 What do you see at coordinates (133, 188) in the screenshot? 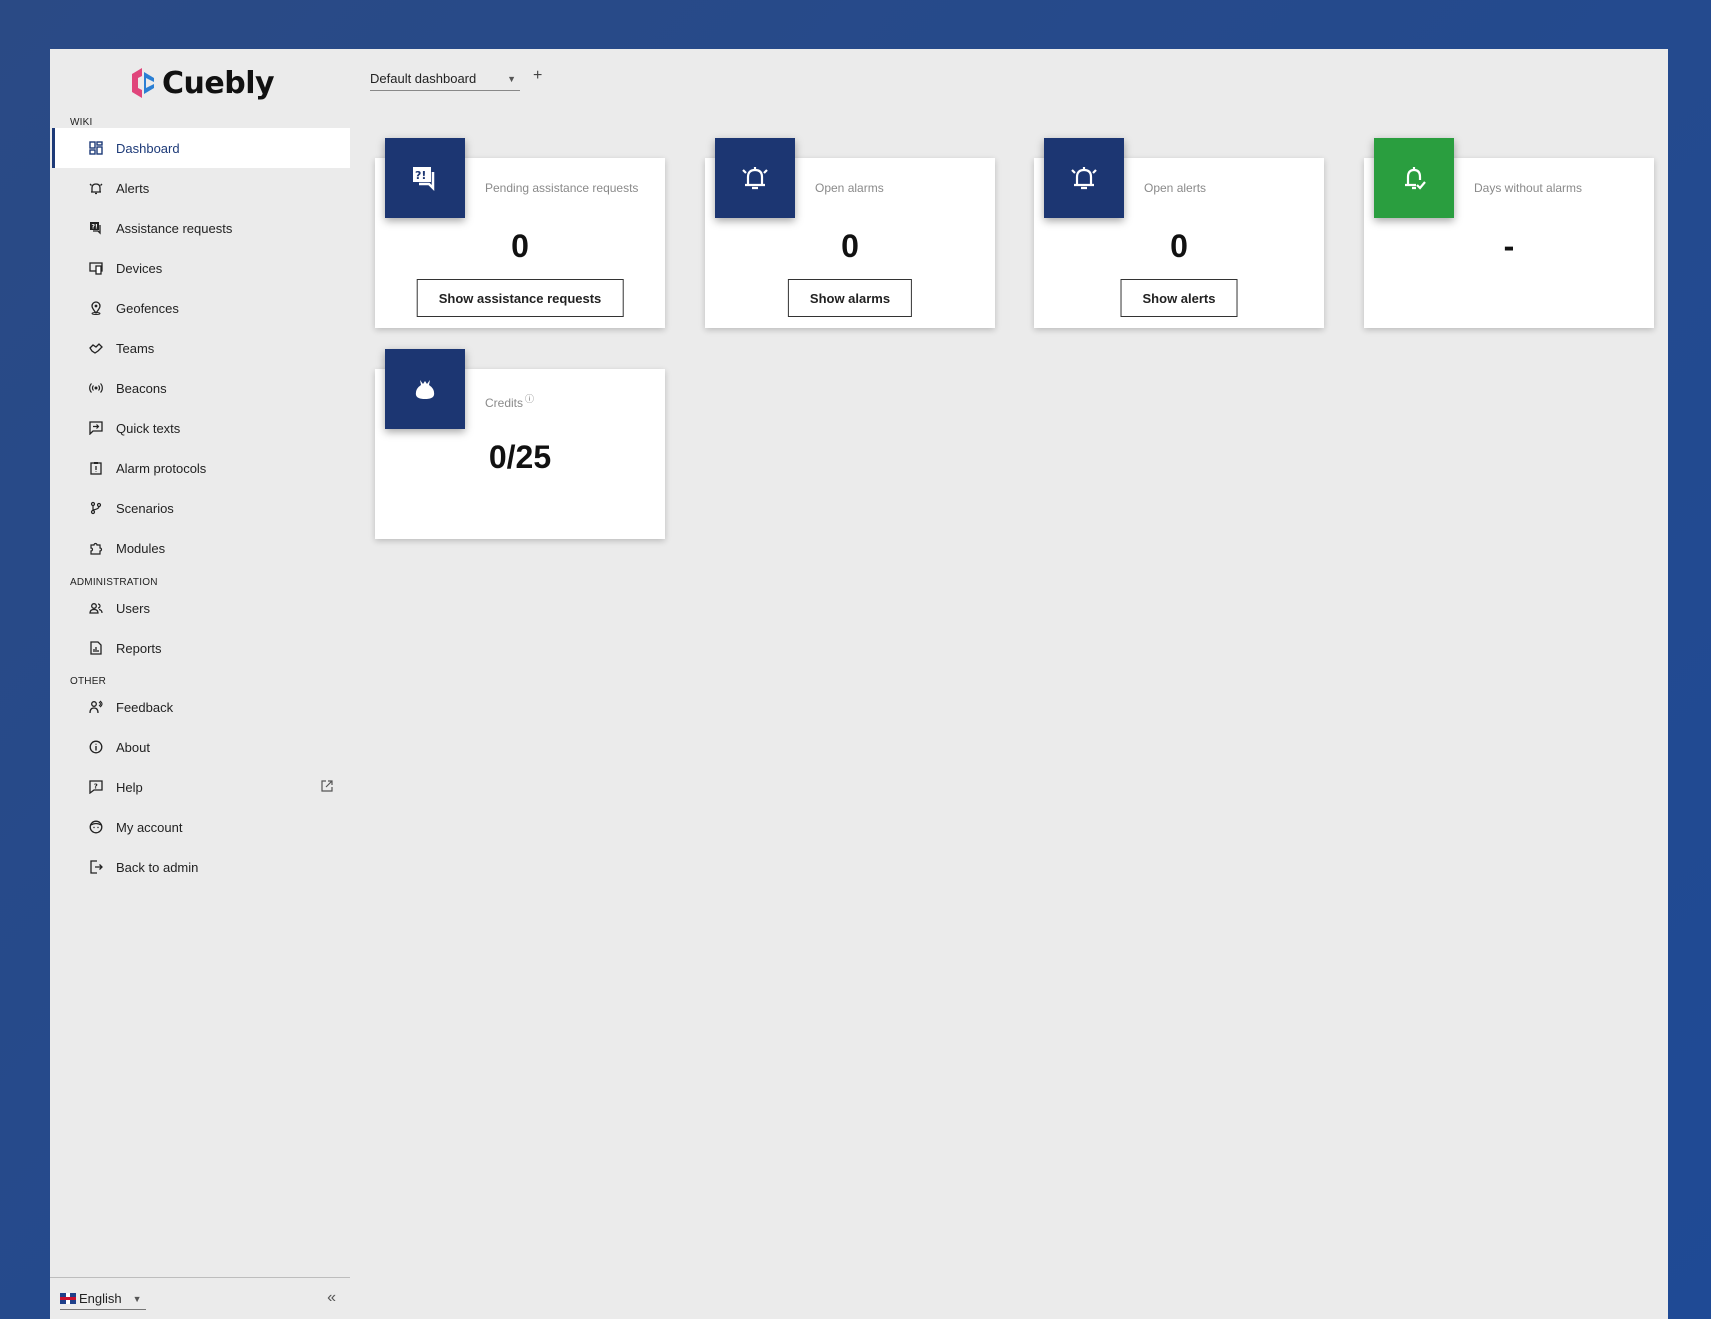
I see `sidebar-item-label: Alerts` at bounding box center [133, 188].